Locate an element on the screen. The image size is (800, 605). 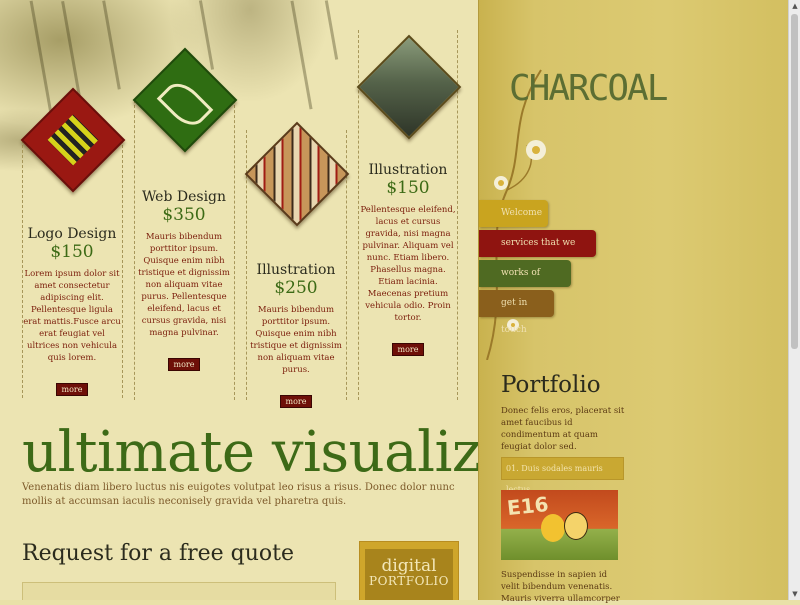
service-price: $350 is located at coordinates (184, 215).